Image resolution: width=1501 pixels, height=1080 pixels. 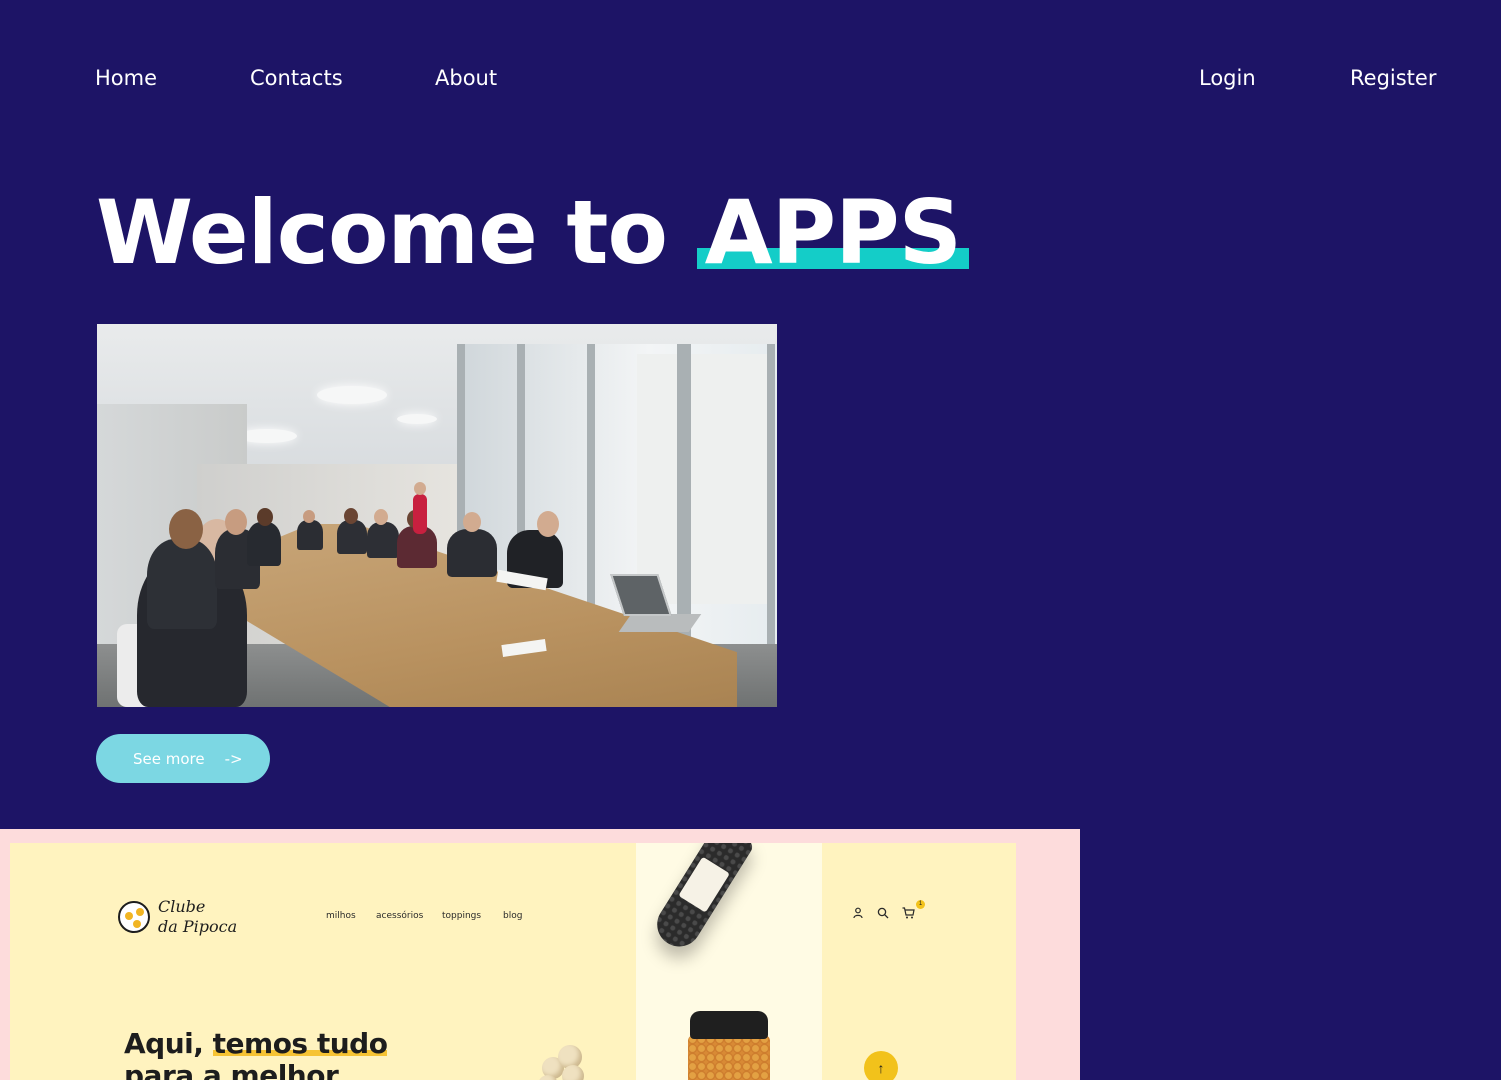 What do you see at coordinates (908, 914) in the screenshot?
I see `cart-icon` at bounding box center [908, 914].